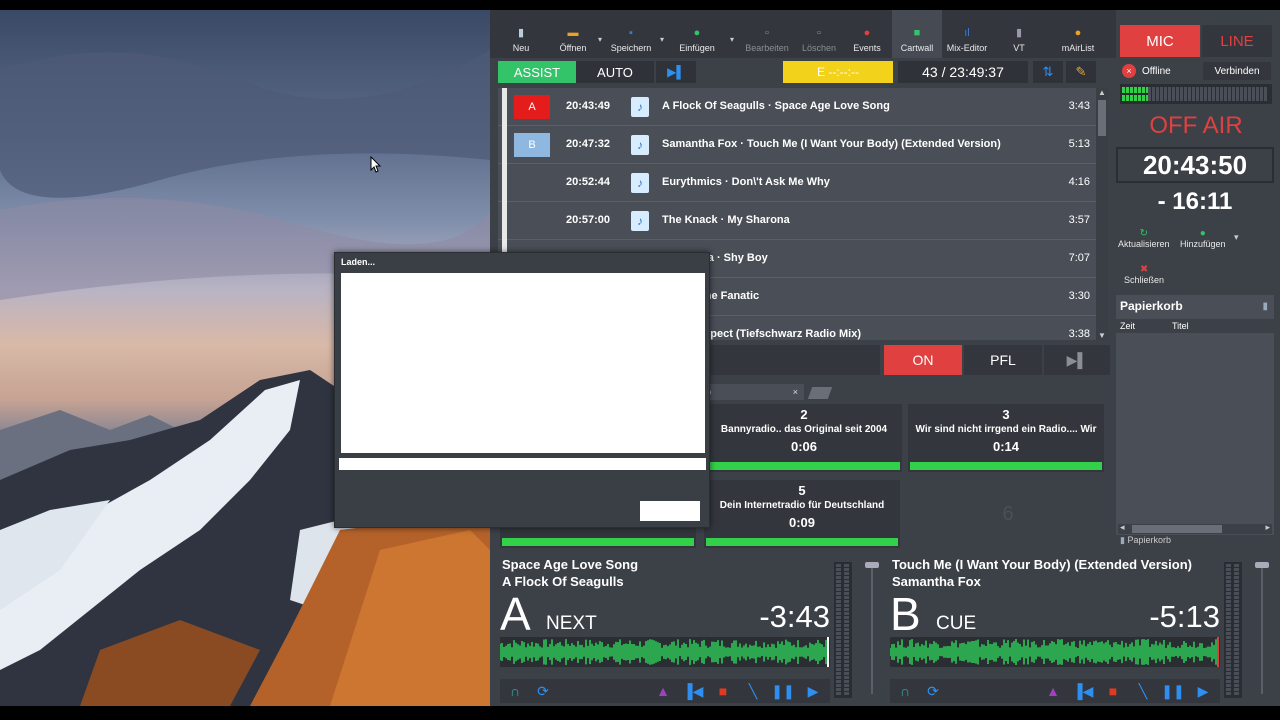 This screenshot has width=1280, height=720. Describe the element at coordinates (804, 466) in the screenshot. I see `cart-level-bar` at that location.